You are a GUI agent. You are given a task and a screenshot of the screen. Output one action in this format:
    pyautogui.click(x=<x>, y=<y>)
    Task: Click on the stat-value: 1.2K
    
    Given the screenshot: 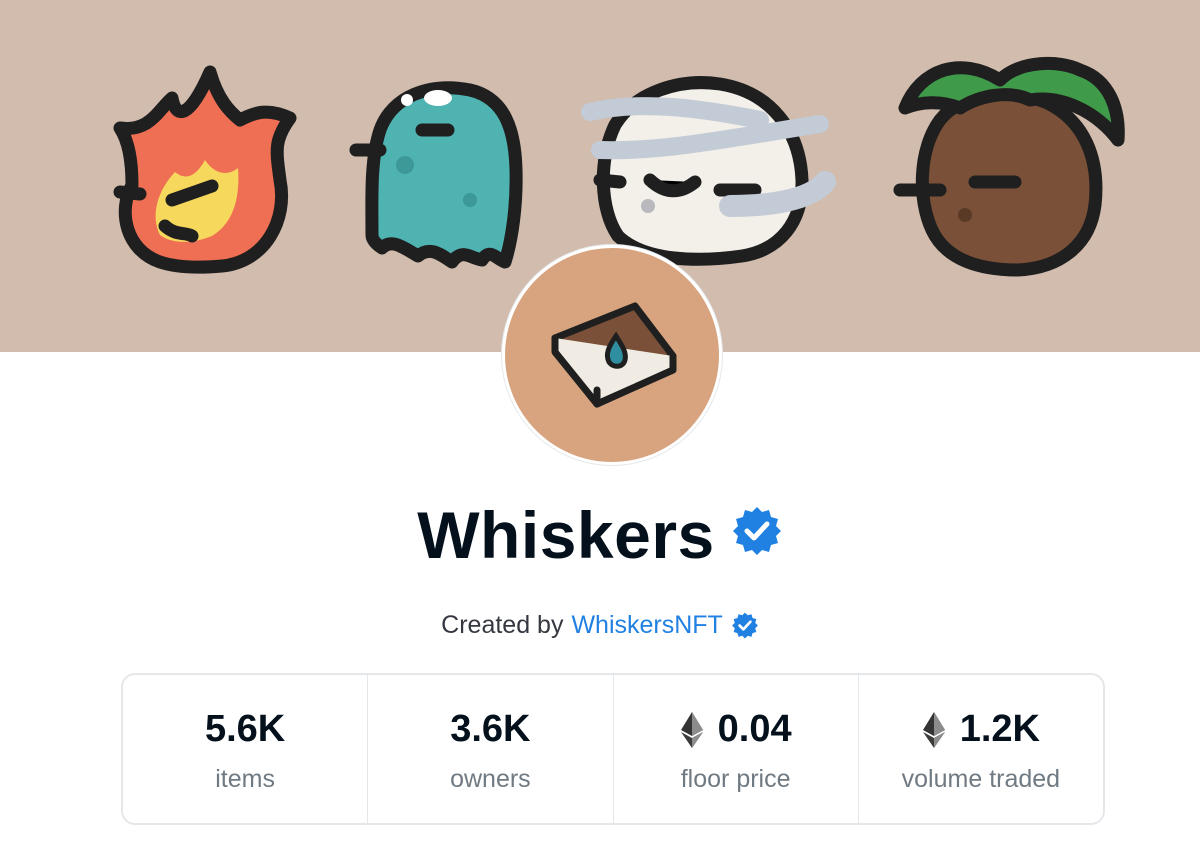 What is the action you would take?
    pyautogui.click(x=981, y=730)
    